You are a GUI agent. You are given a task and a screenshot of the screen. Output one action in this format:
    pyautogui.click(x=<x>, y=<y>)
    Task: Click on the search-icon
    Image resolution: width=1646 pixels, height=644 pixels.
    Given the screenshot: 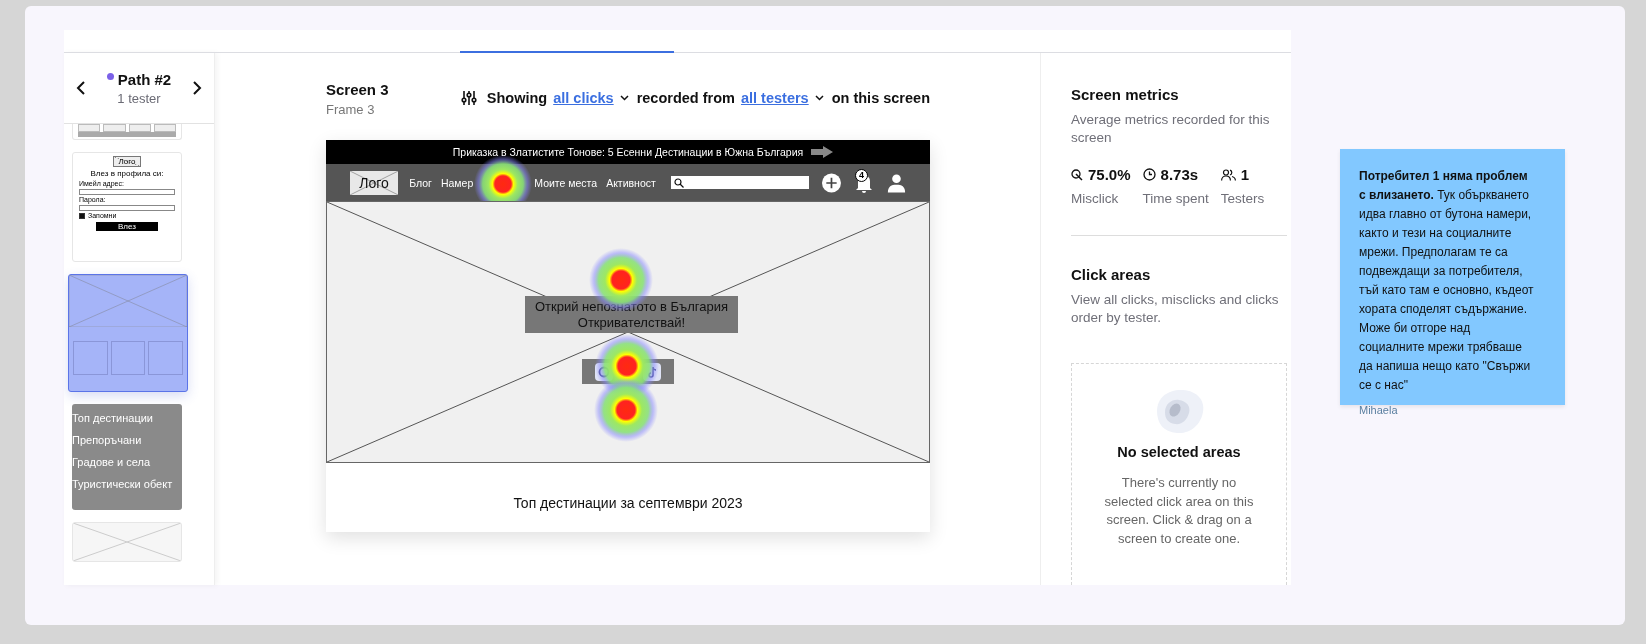 What is the action you would take?
    pyautogui.click(x=678, y=182)
    